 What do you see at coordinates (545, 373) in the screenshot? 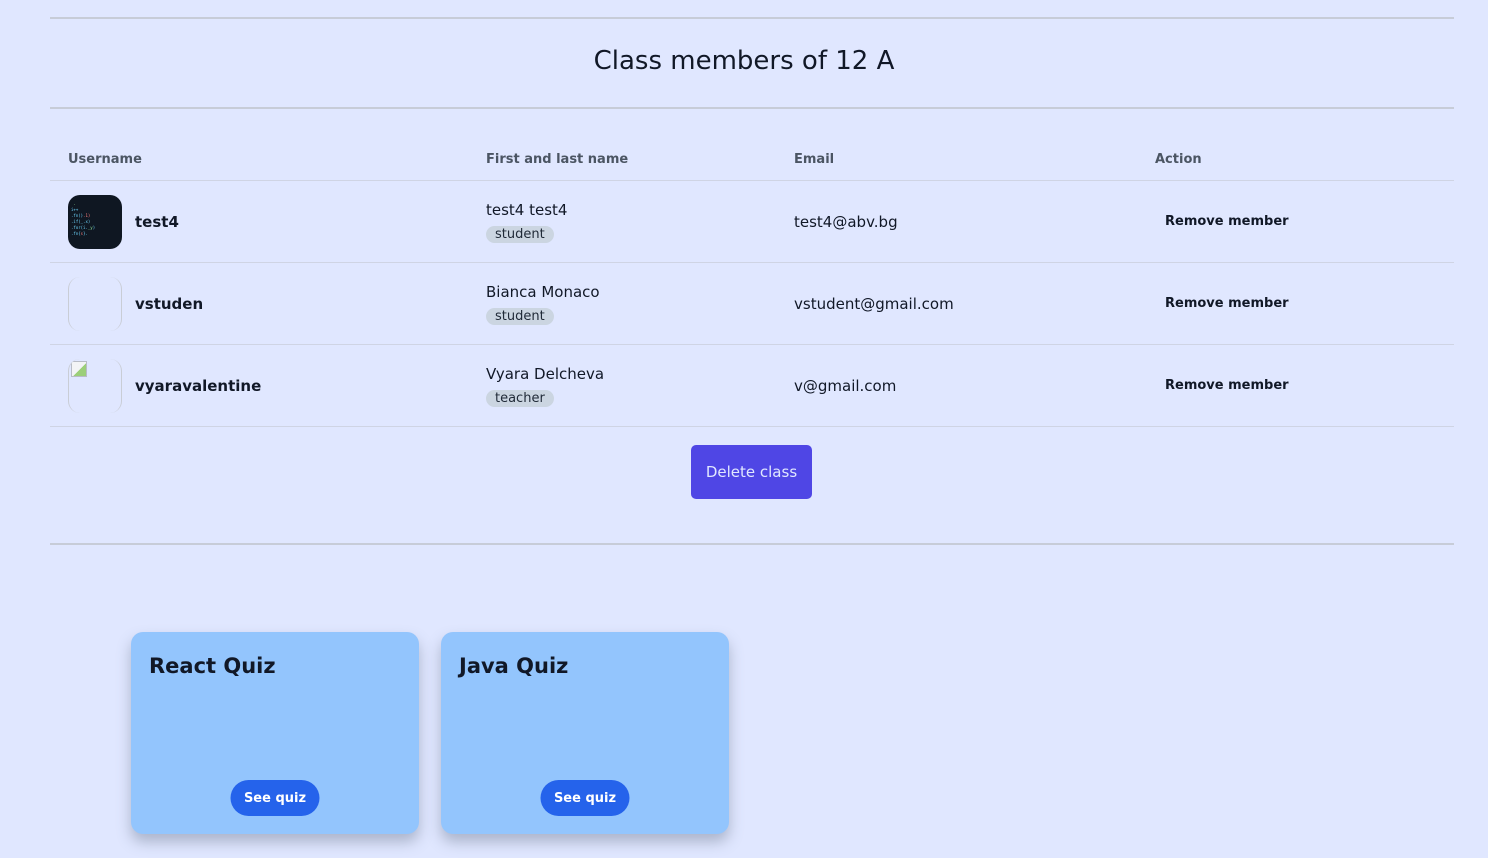
I see `full-name: Vyara Delcheva` at bounding box center [545, 373].